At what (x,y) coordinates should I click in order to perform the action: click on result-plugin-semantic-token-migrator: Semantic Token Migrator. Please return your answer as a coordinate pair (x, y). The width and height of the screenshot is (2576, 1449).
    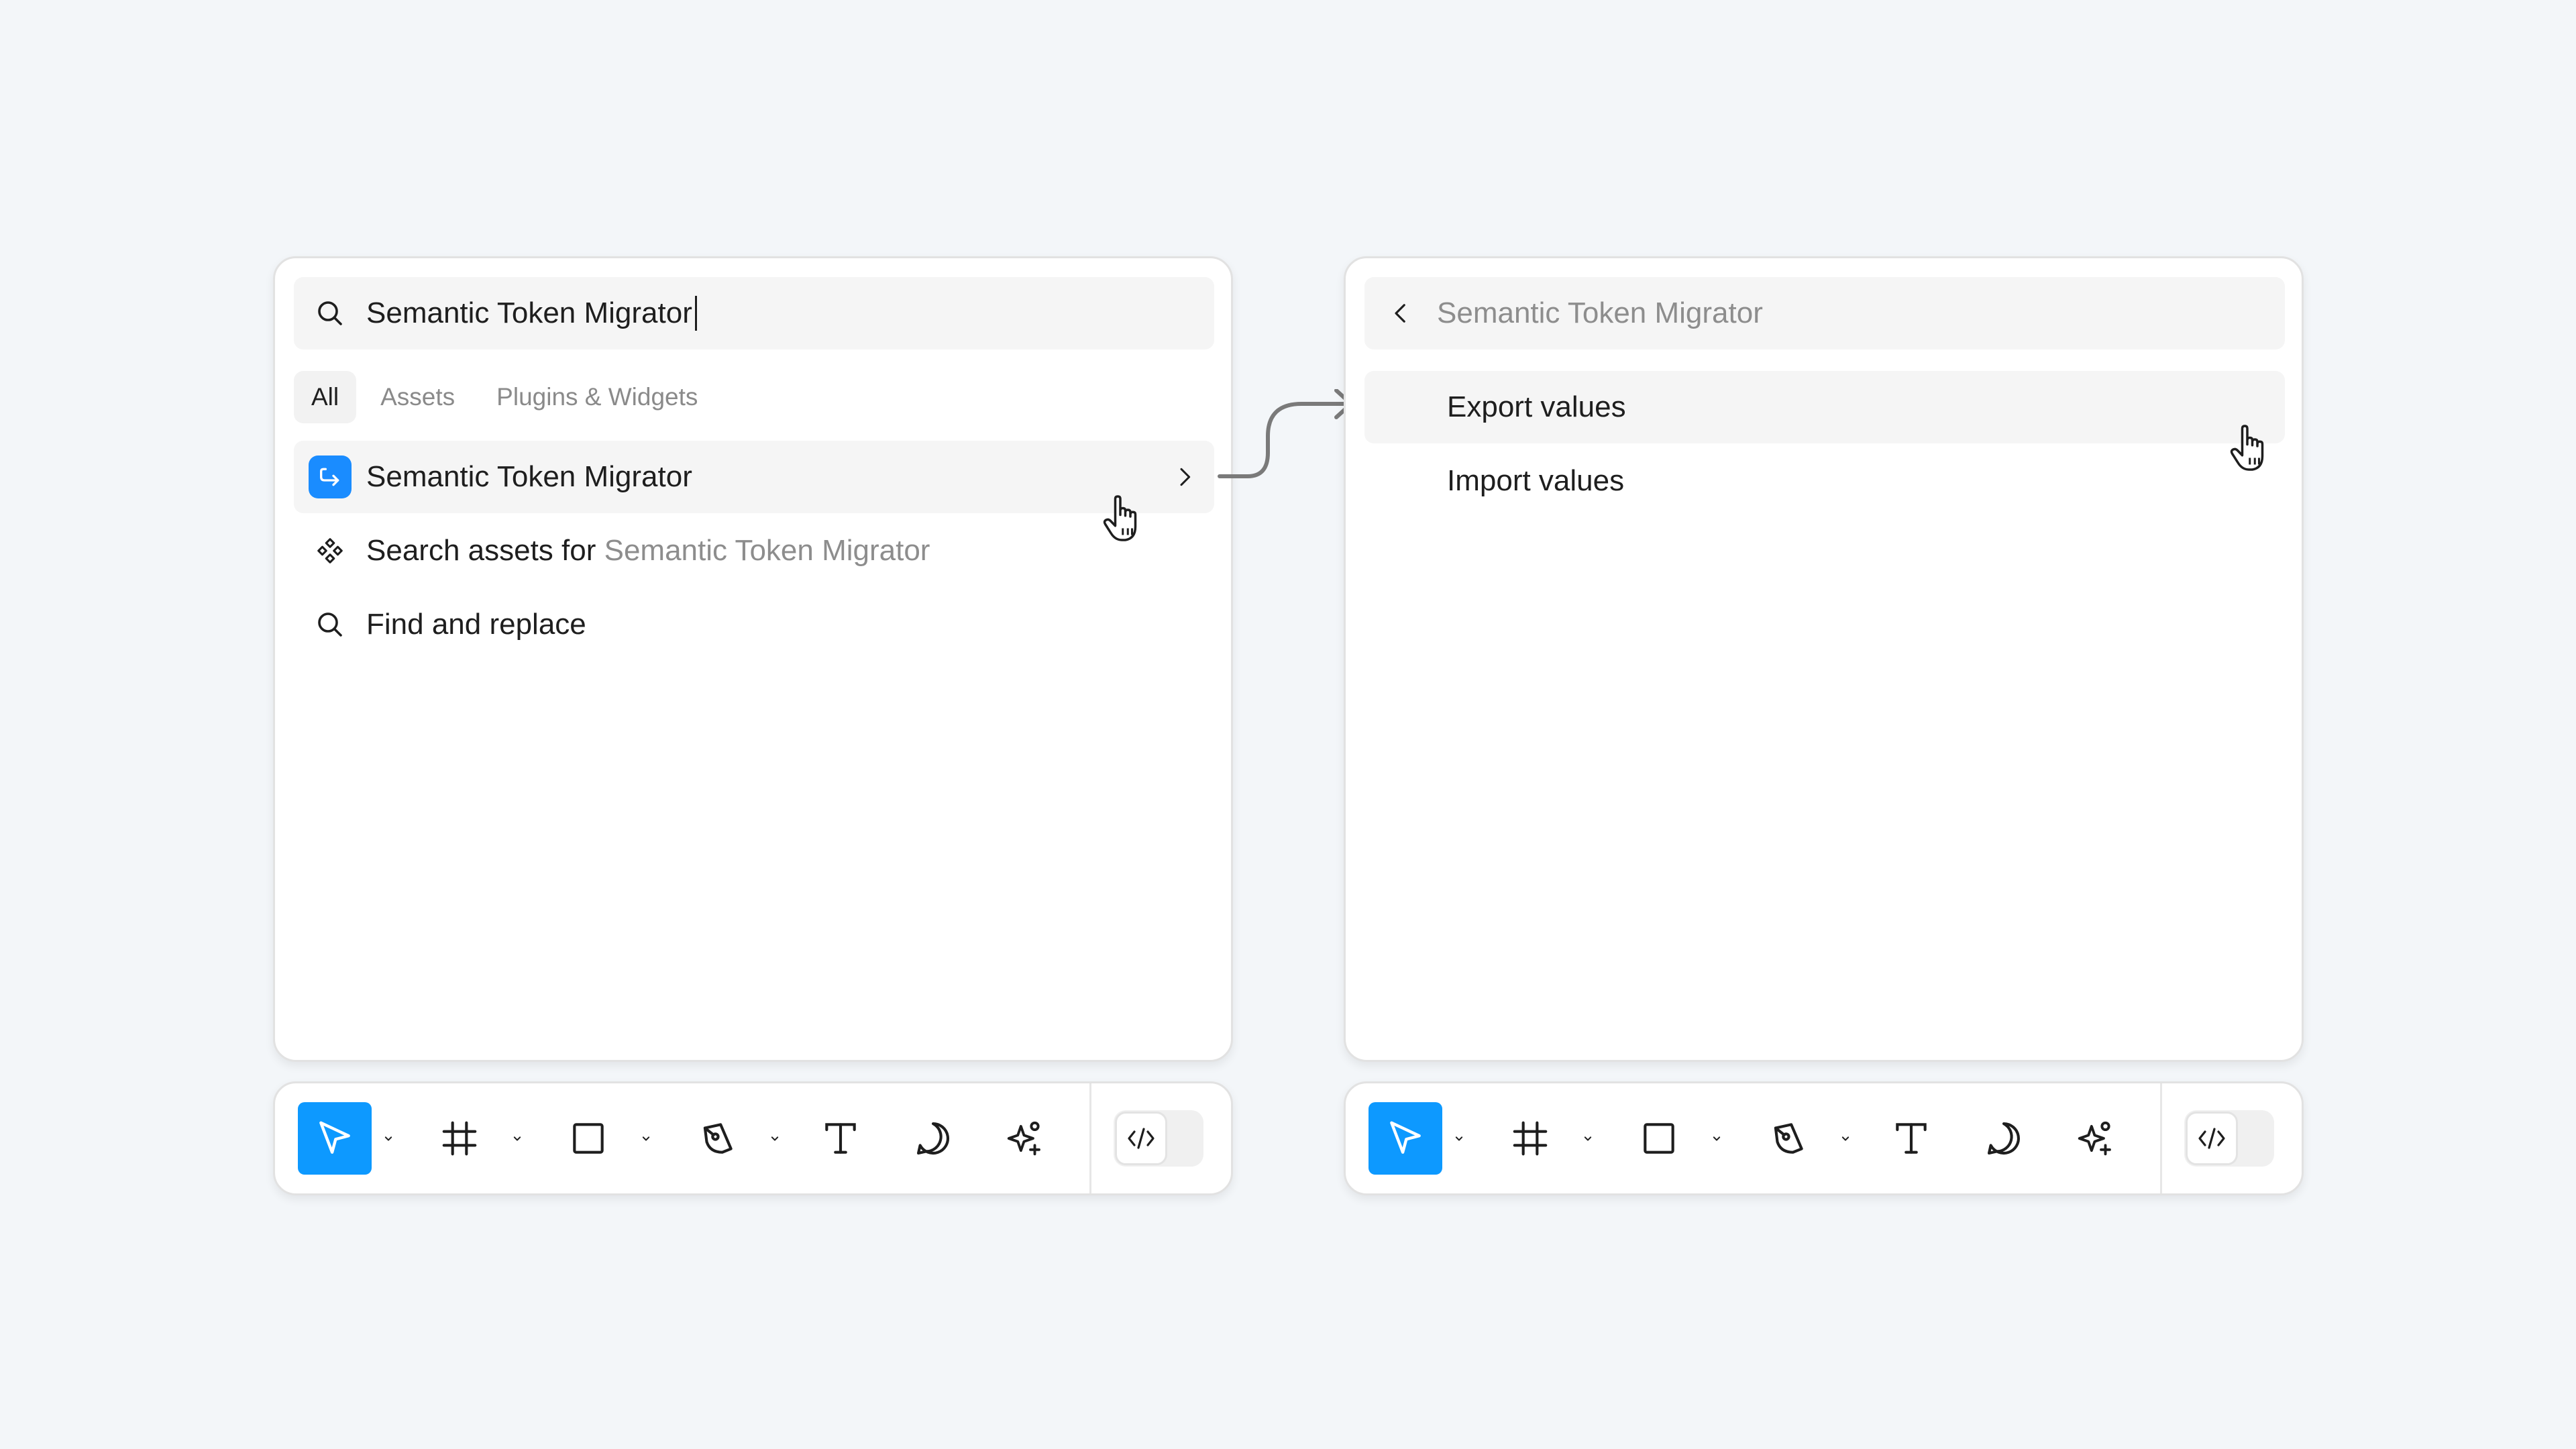
    Looking at the image, I should click on (754, 477).